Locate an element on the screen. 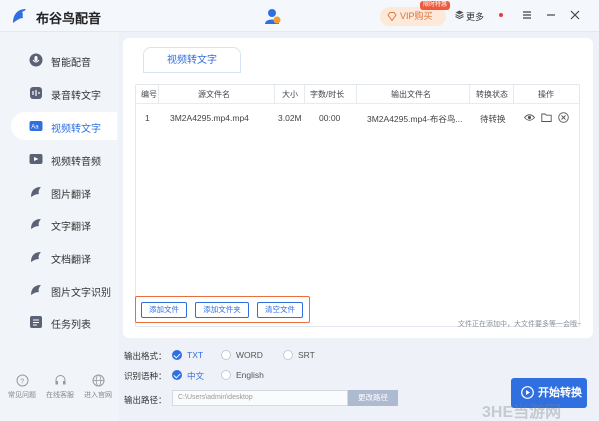 The width and height of the screenshot is (599, 421). mic-icon is located at coordinates (36, 60).